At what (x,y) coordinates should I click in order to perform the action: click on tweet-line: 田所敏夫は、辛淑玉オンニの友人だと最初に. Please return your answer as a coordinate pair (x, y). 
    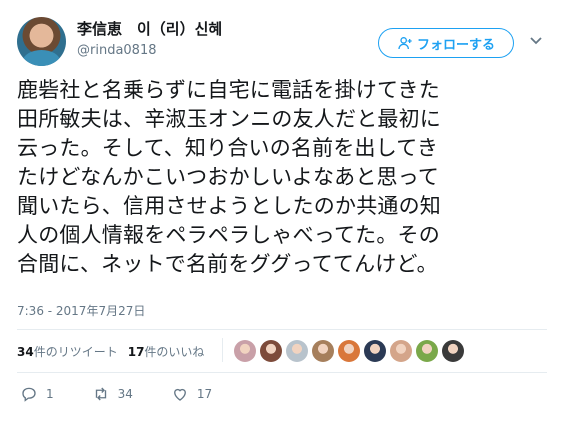
    Looking at the image, I should click on (229, 119).